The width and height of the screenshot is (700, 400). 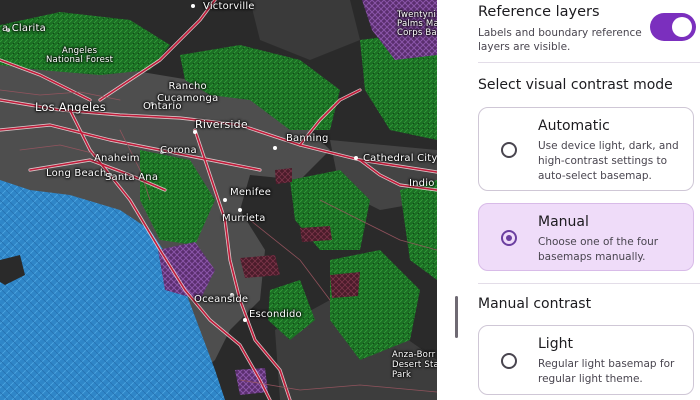 What do you see at coordinates (117, 158) in the screenshot?
I see `place-anaheim: Anaheim` at bounding box center [117, 158].